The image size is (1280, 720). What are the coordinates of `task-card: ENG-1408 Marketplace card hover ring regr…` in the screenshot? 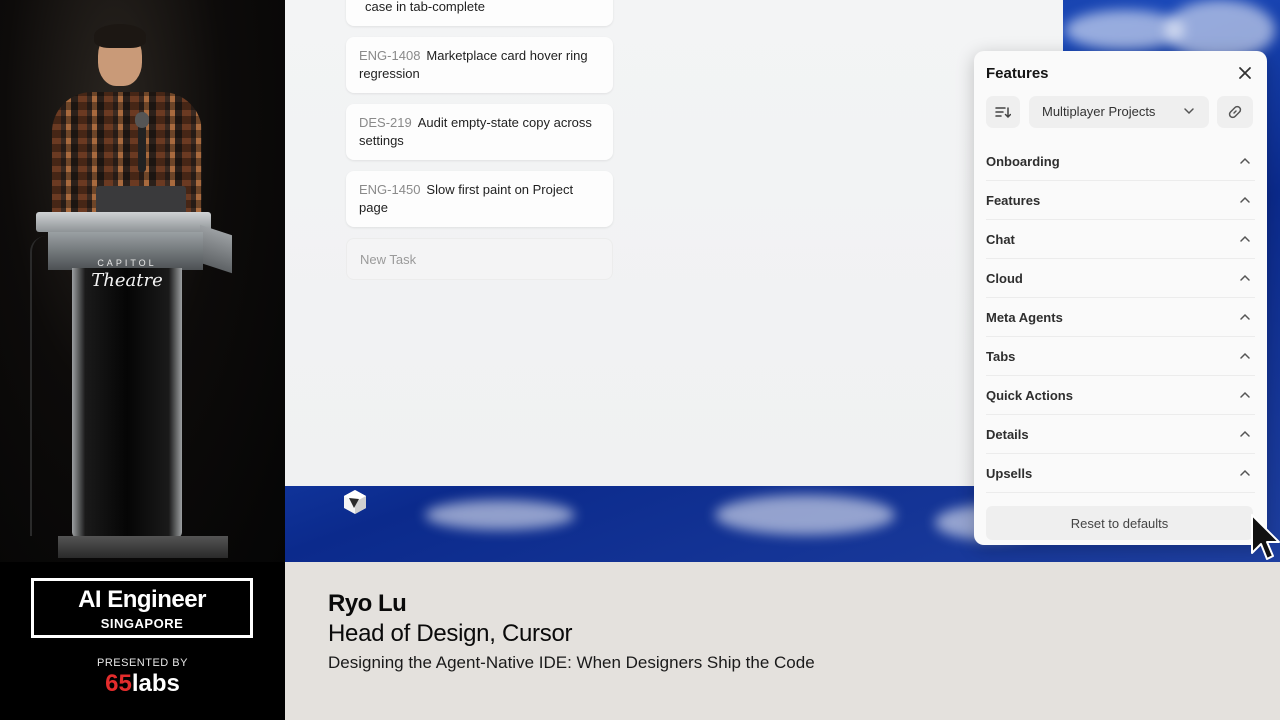 It's located at (479, 65).